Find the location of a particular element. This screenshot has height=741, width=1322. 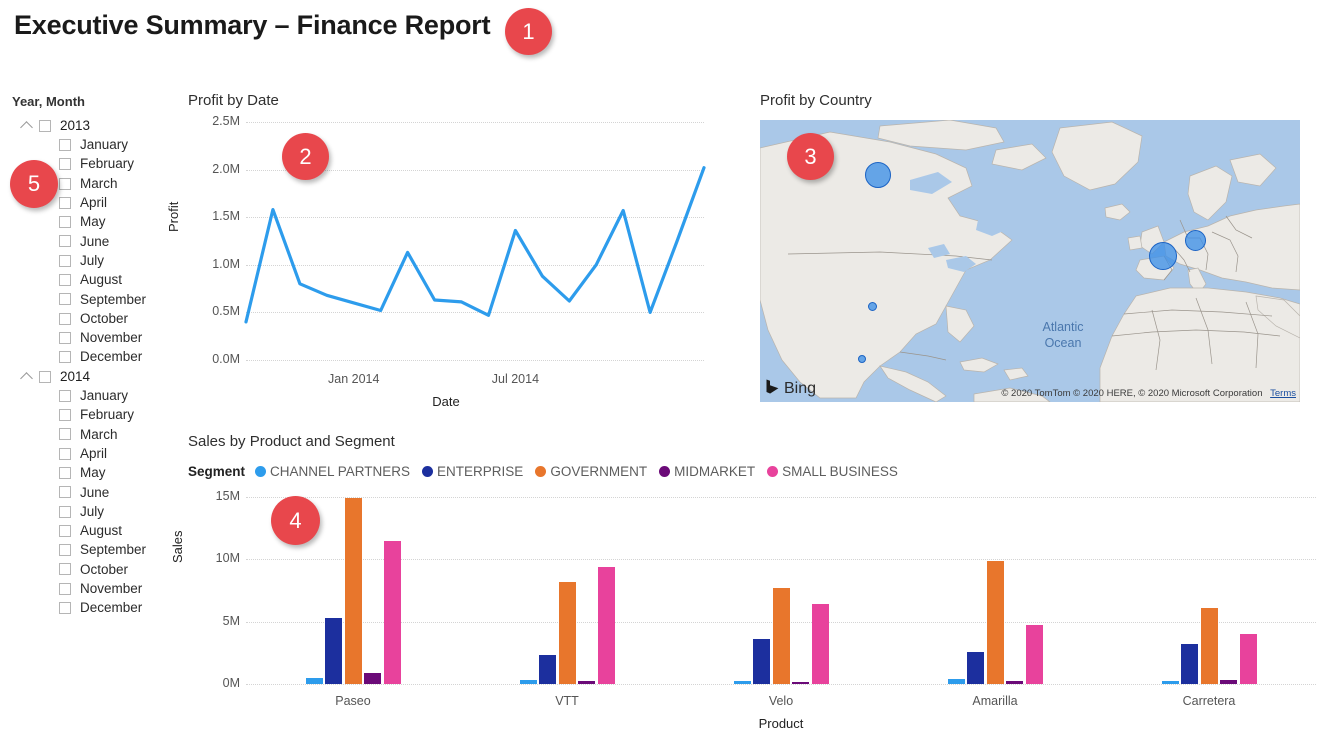

slicer-item-2013-may: May is located at coordinates (94, 221).